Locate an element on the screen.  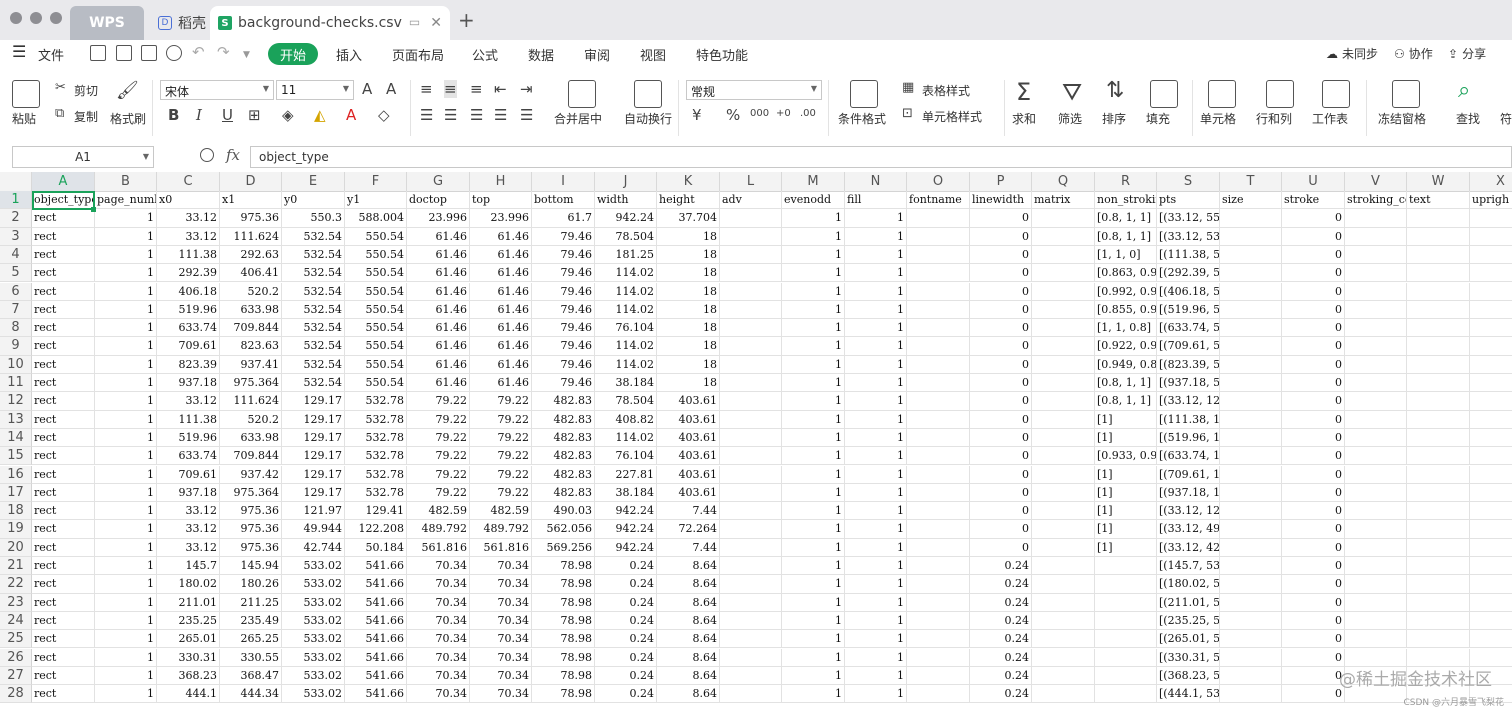
cell-O3 is located at coordinates (938, 236).